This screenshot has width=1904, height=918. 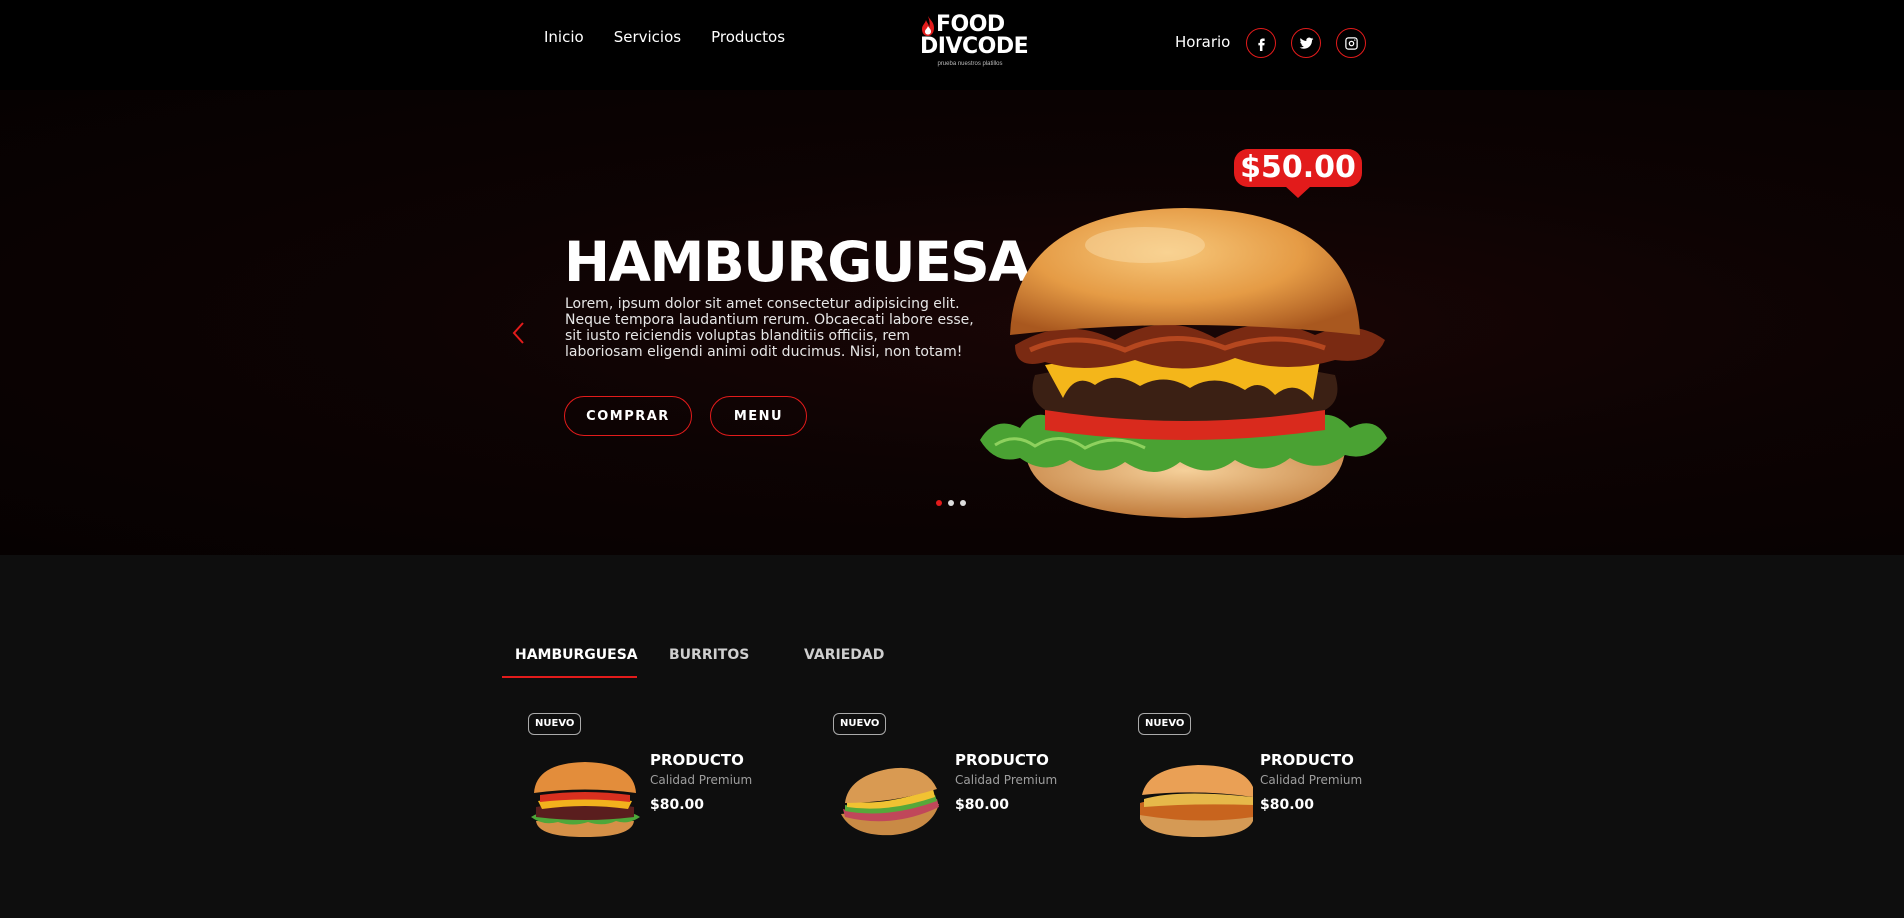 I want to click on nav-productos: Productos, so click(x=748, y=37).